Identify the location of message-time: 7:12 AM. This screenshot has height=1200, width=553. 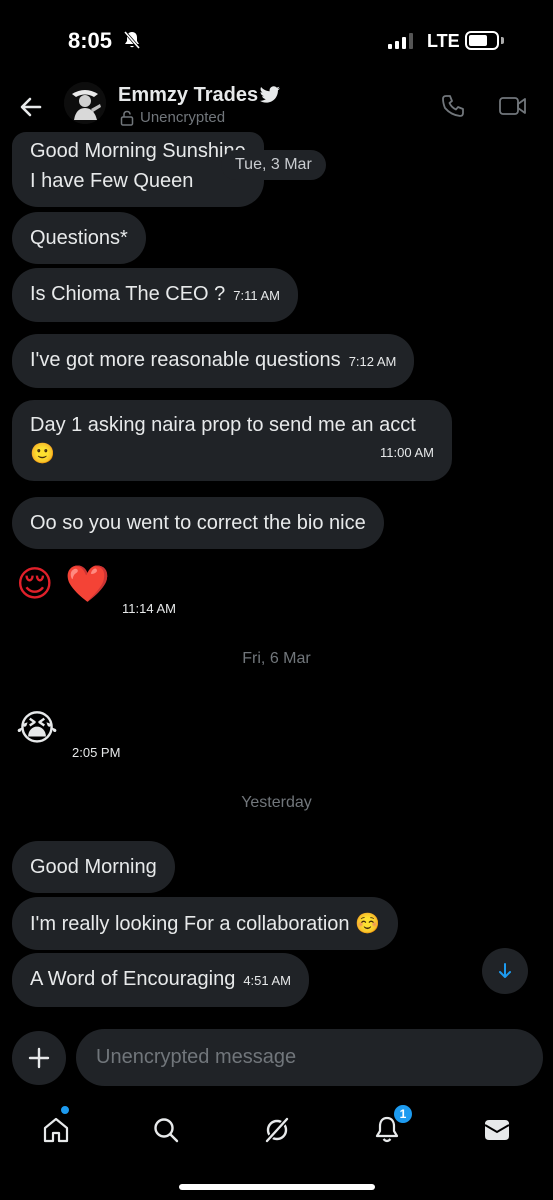
(372, 361).